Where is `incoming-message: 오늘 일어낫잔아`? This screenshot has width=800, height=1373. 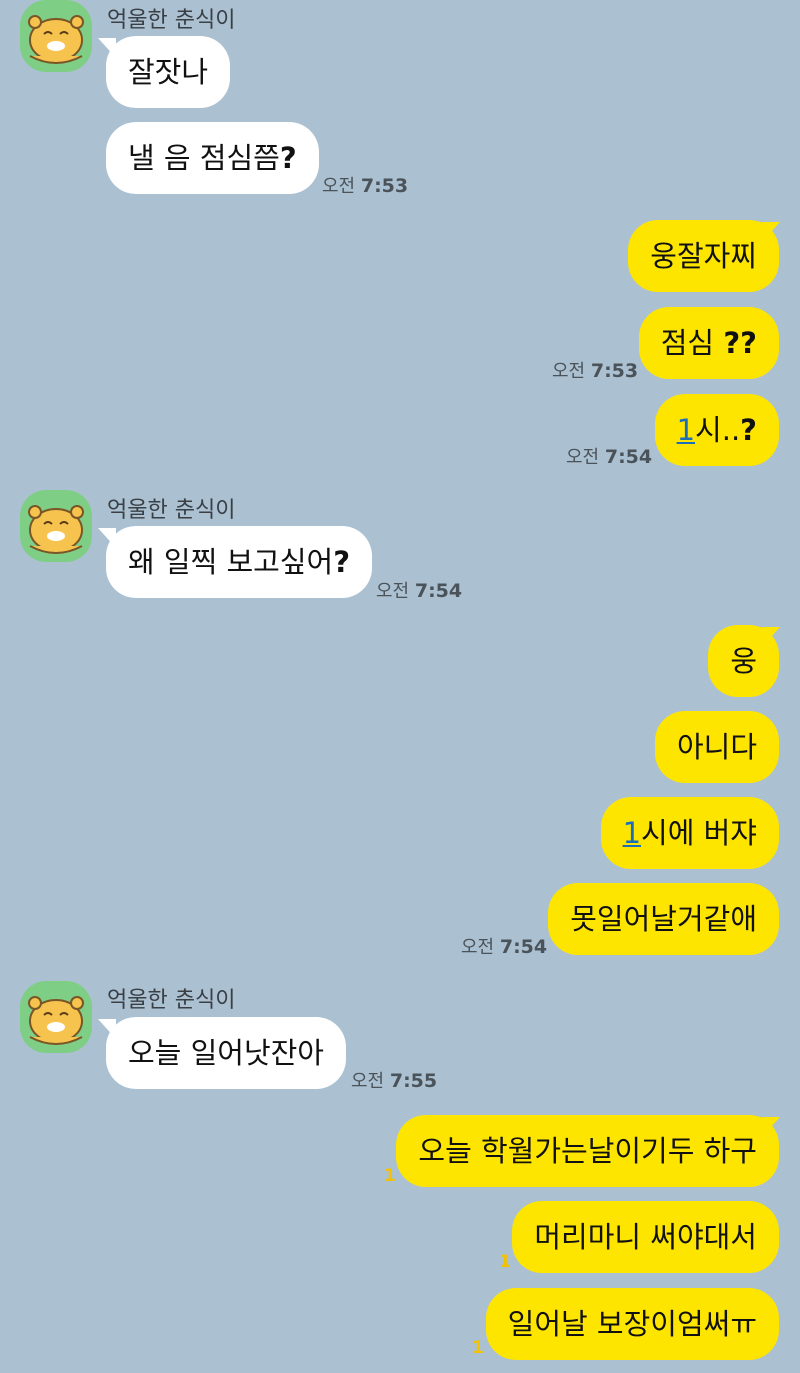
incoming-message: 오늘 일어낫잔아 is located at coordinates (226, 1053).